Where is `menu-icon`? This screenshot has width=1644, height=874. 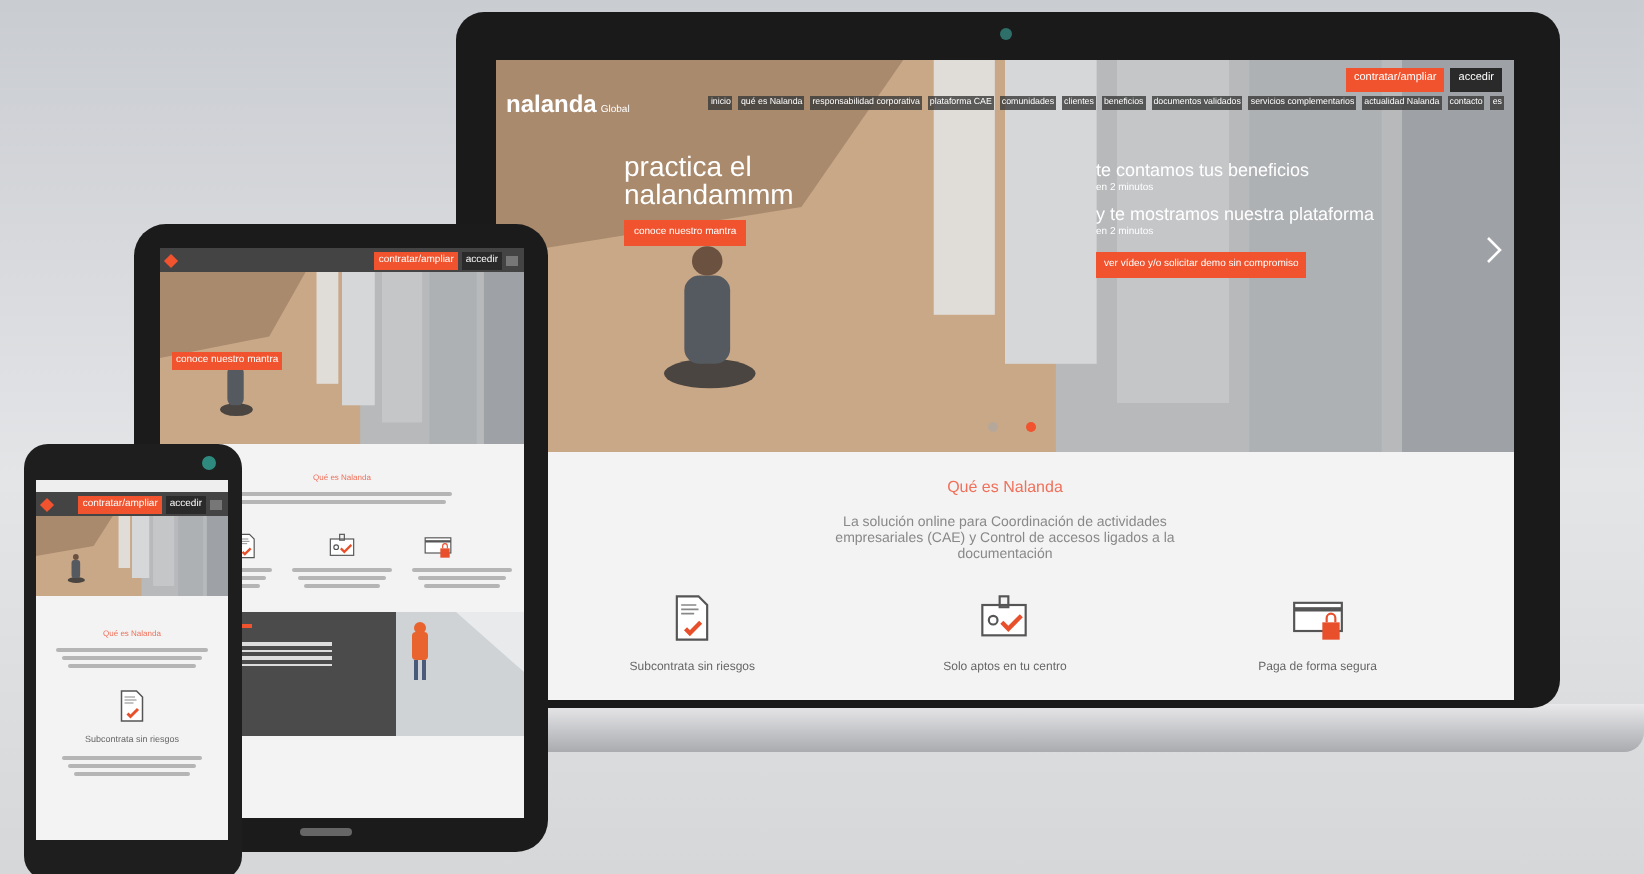 menu-icon is located at coordinates (216, 504).